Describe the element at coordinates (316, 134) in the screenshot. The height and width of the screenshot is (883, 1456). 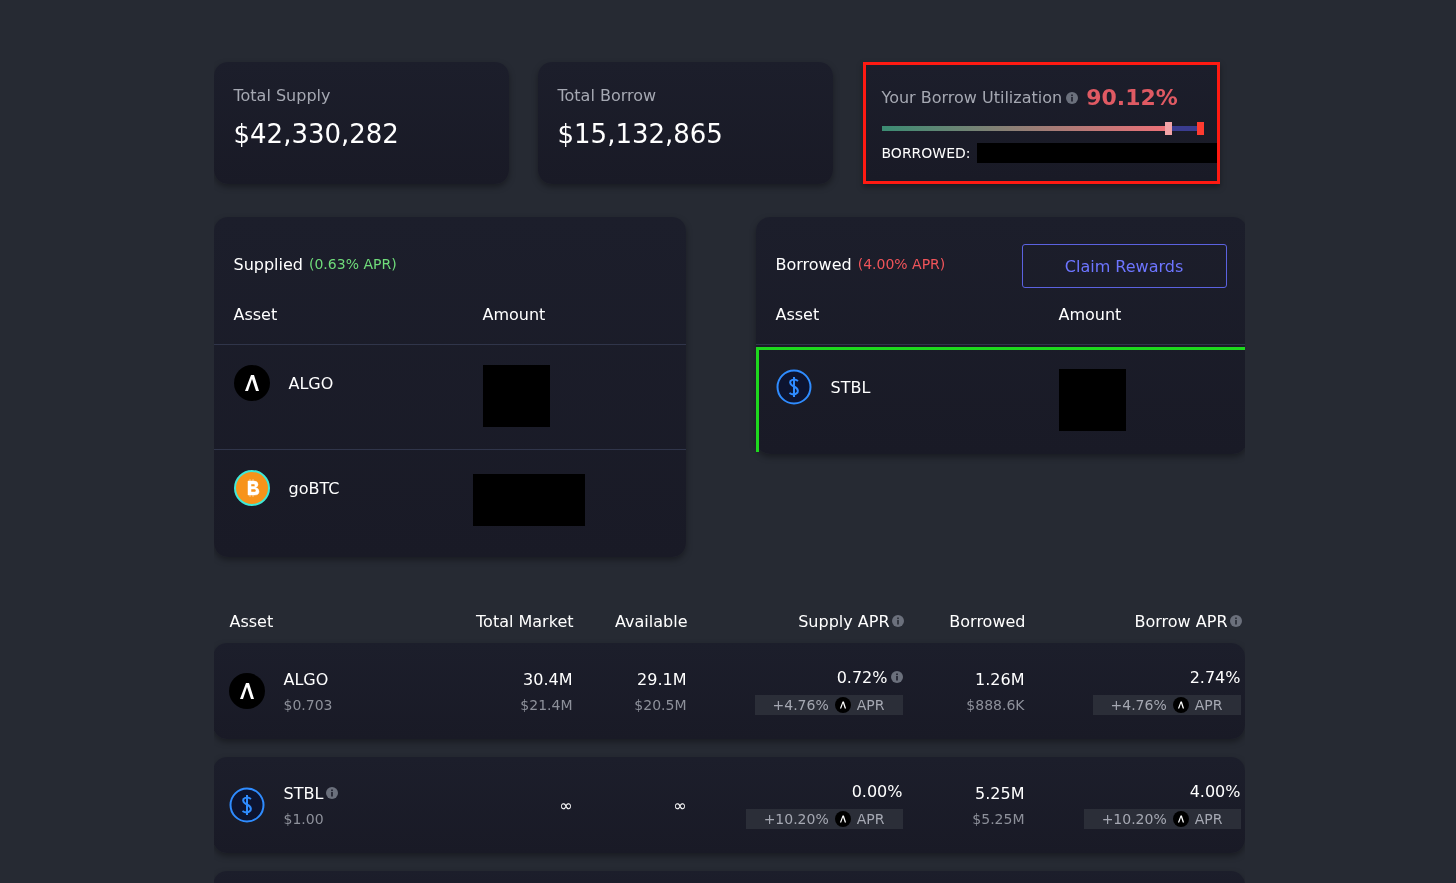
I see `stat-value: $42,330,282` at that location.